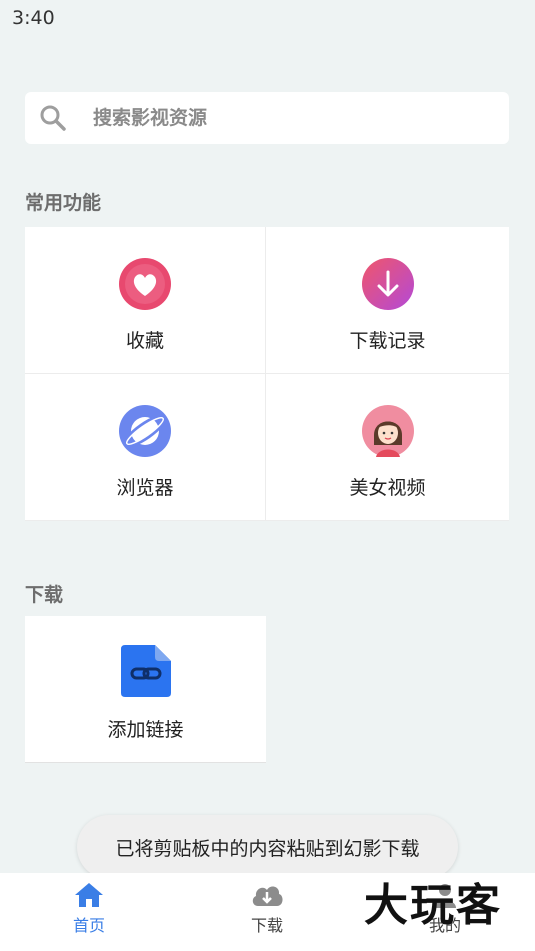  Describe the element at coordinates (53, 118) in the screenshot. I see `search-icon` at that location.